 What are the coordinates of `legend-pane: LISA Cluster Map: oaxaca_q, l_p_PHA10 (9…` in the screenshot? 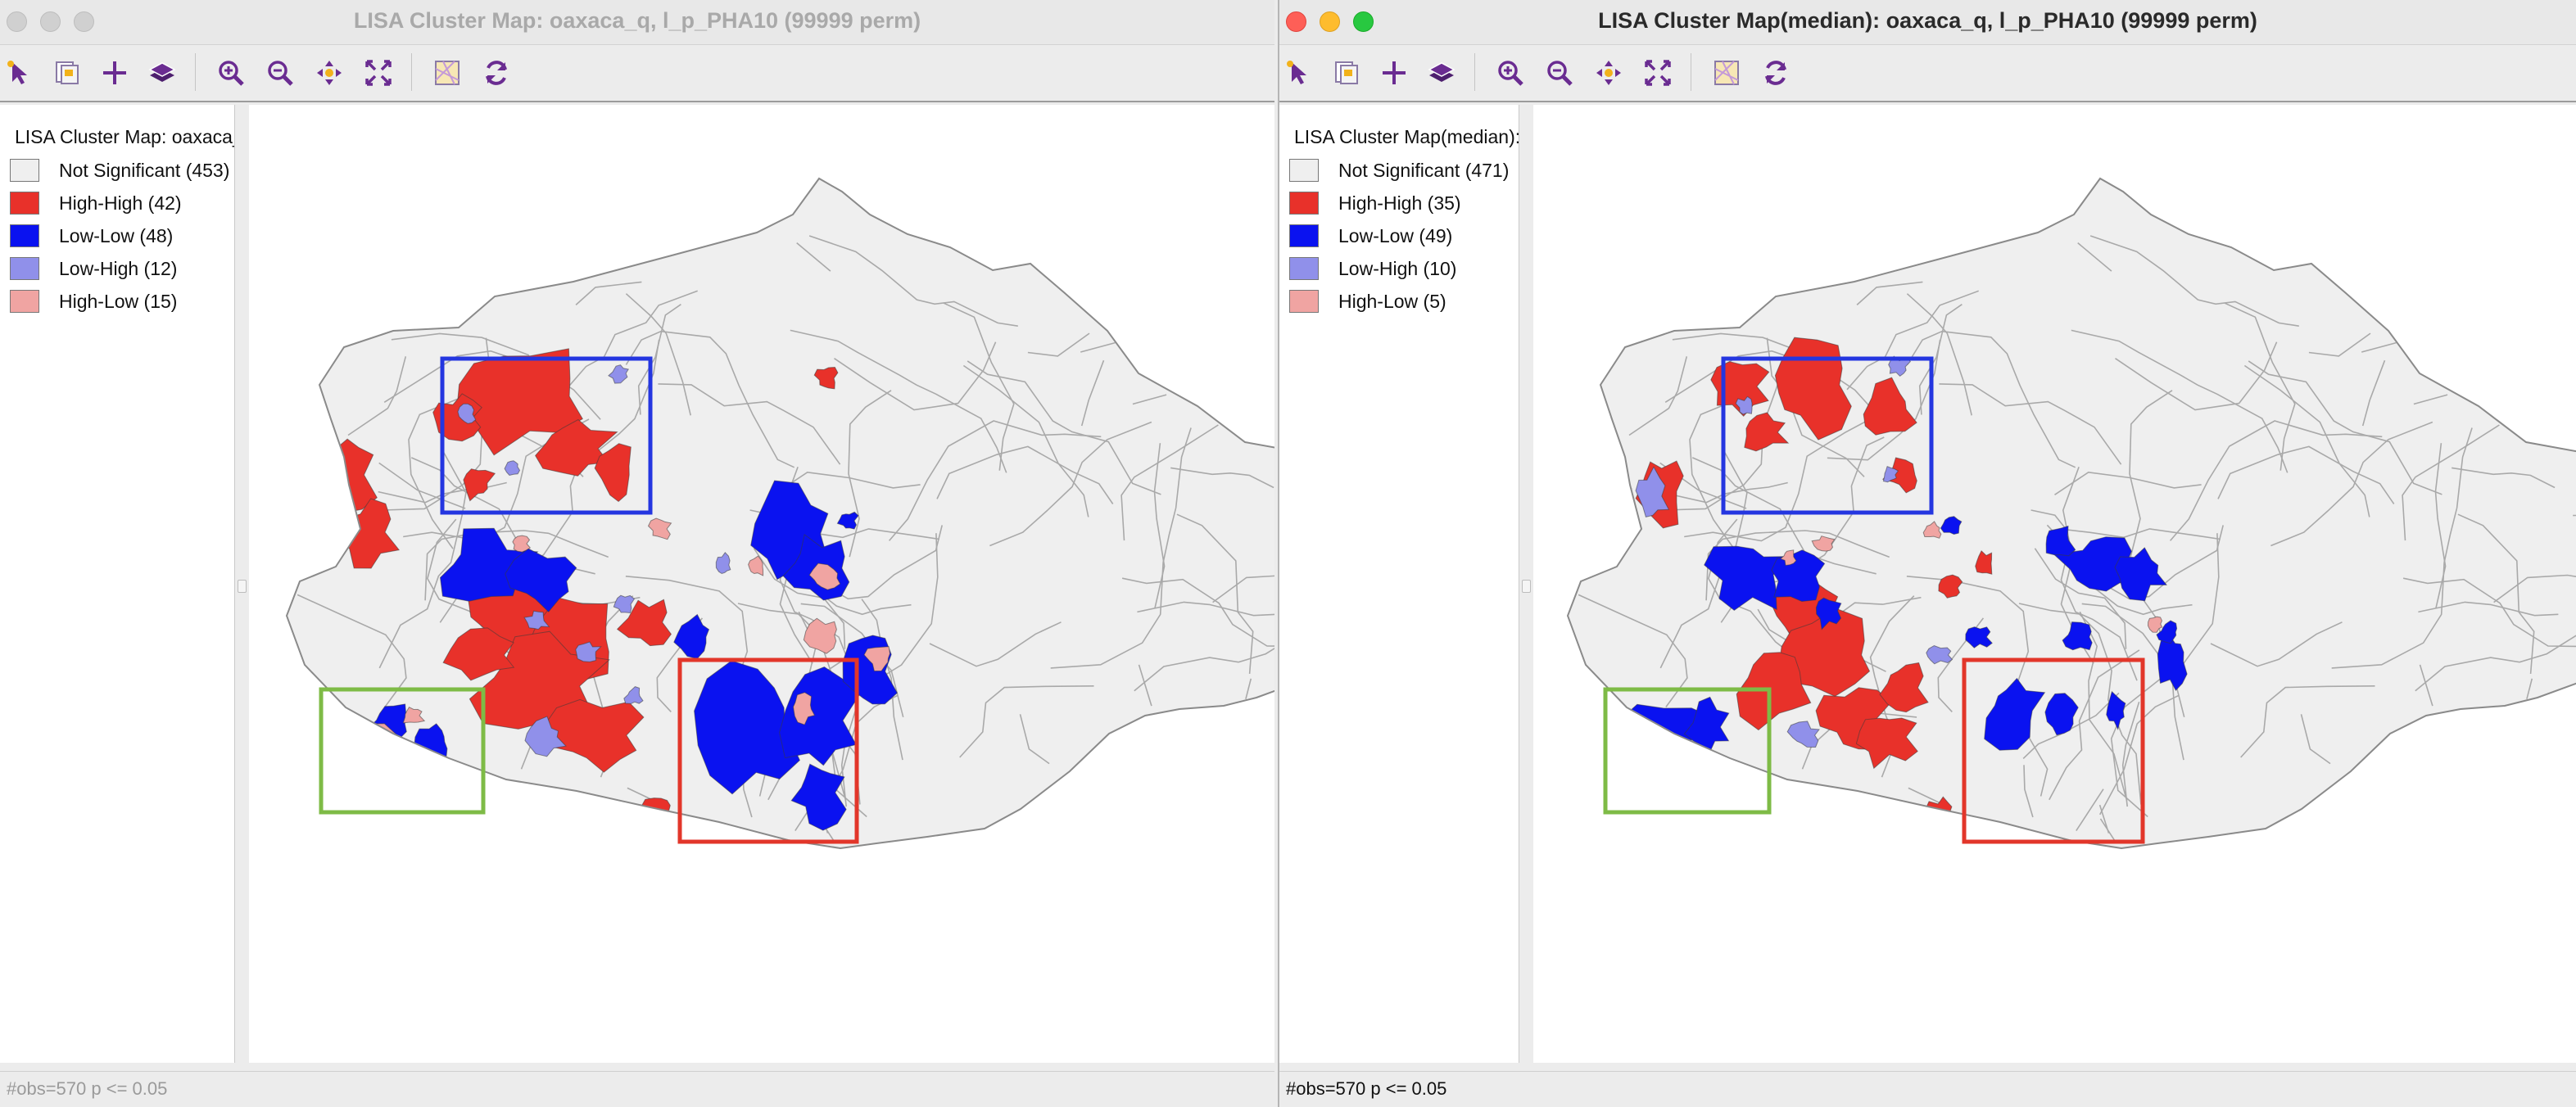 It's located at (117, 584).